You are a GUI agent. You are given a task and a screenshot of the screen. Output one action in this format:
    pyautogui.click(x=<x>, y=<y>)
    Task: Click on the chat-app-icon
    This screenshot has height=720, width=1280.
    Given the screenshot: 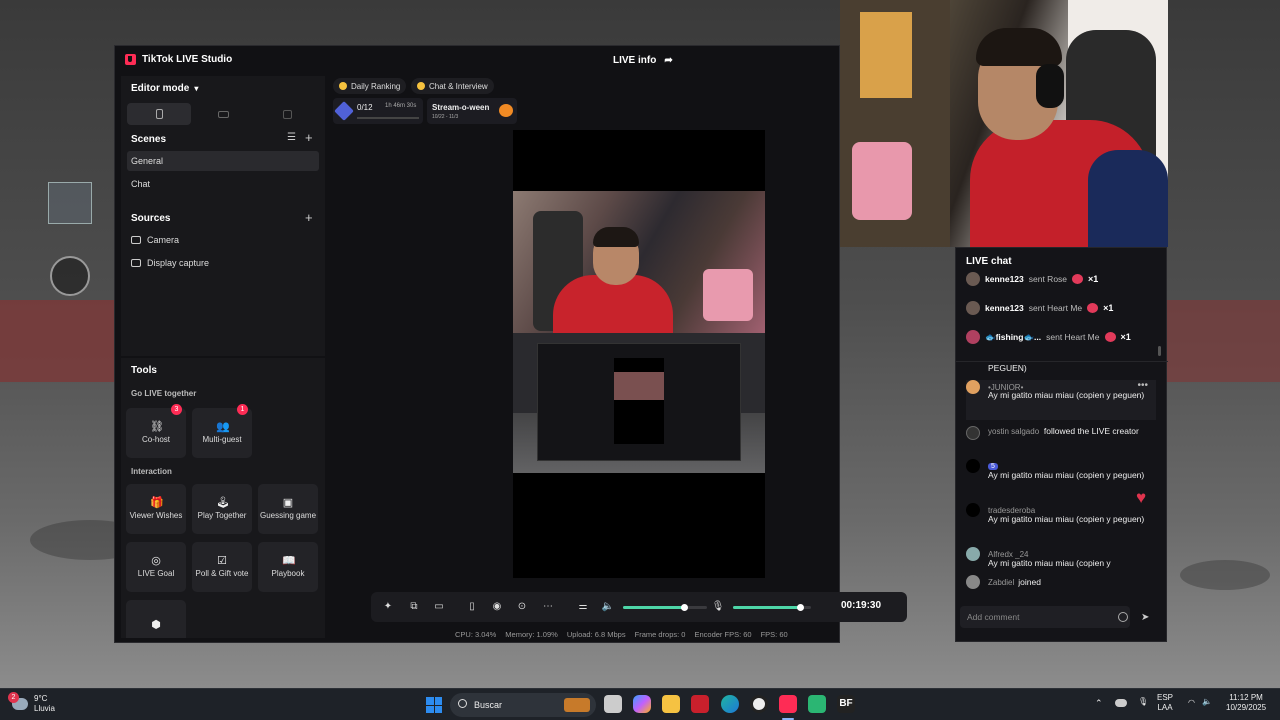 What is the action you would take?
    pyautogui.click(x=817, y=704)
    